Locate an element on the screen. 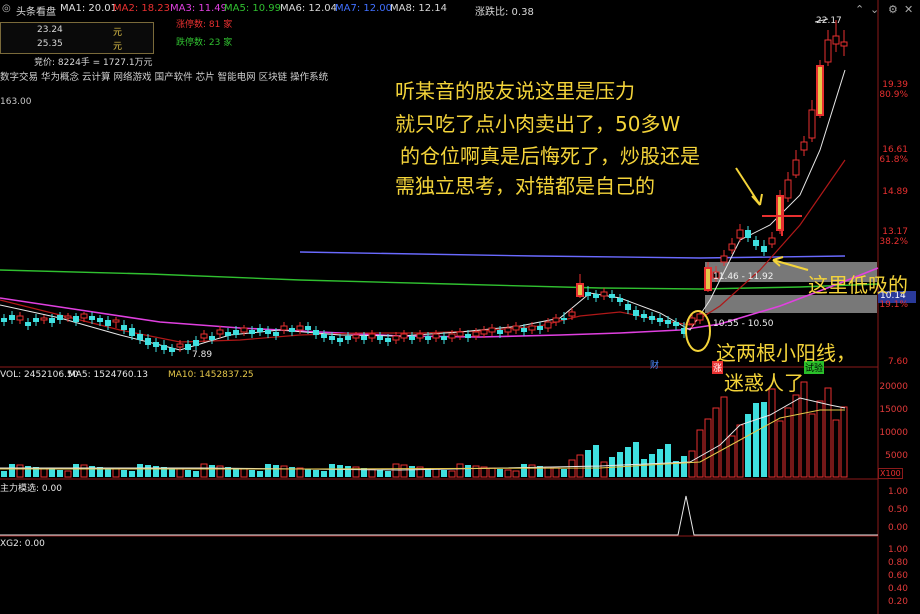 This screenshot has width=920, height=614. indicator1-label: 主力模选: 0.00 is located at coordinates (31, 489).